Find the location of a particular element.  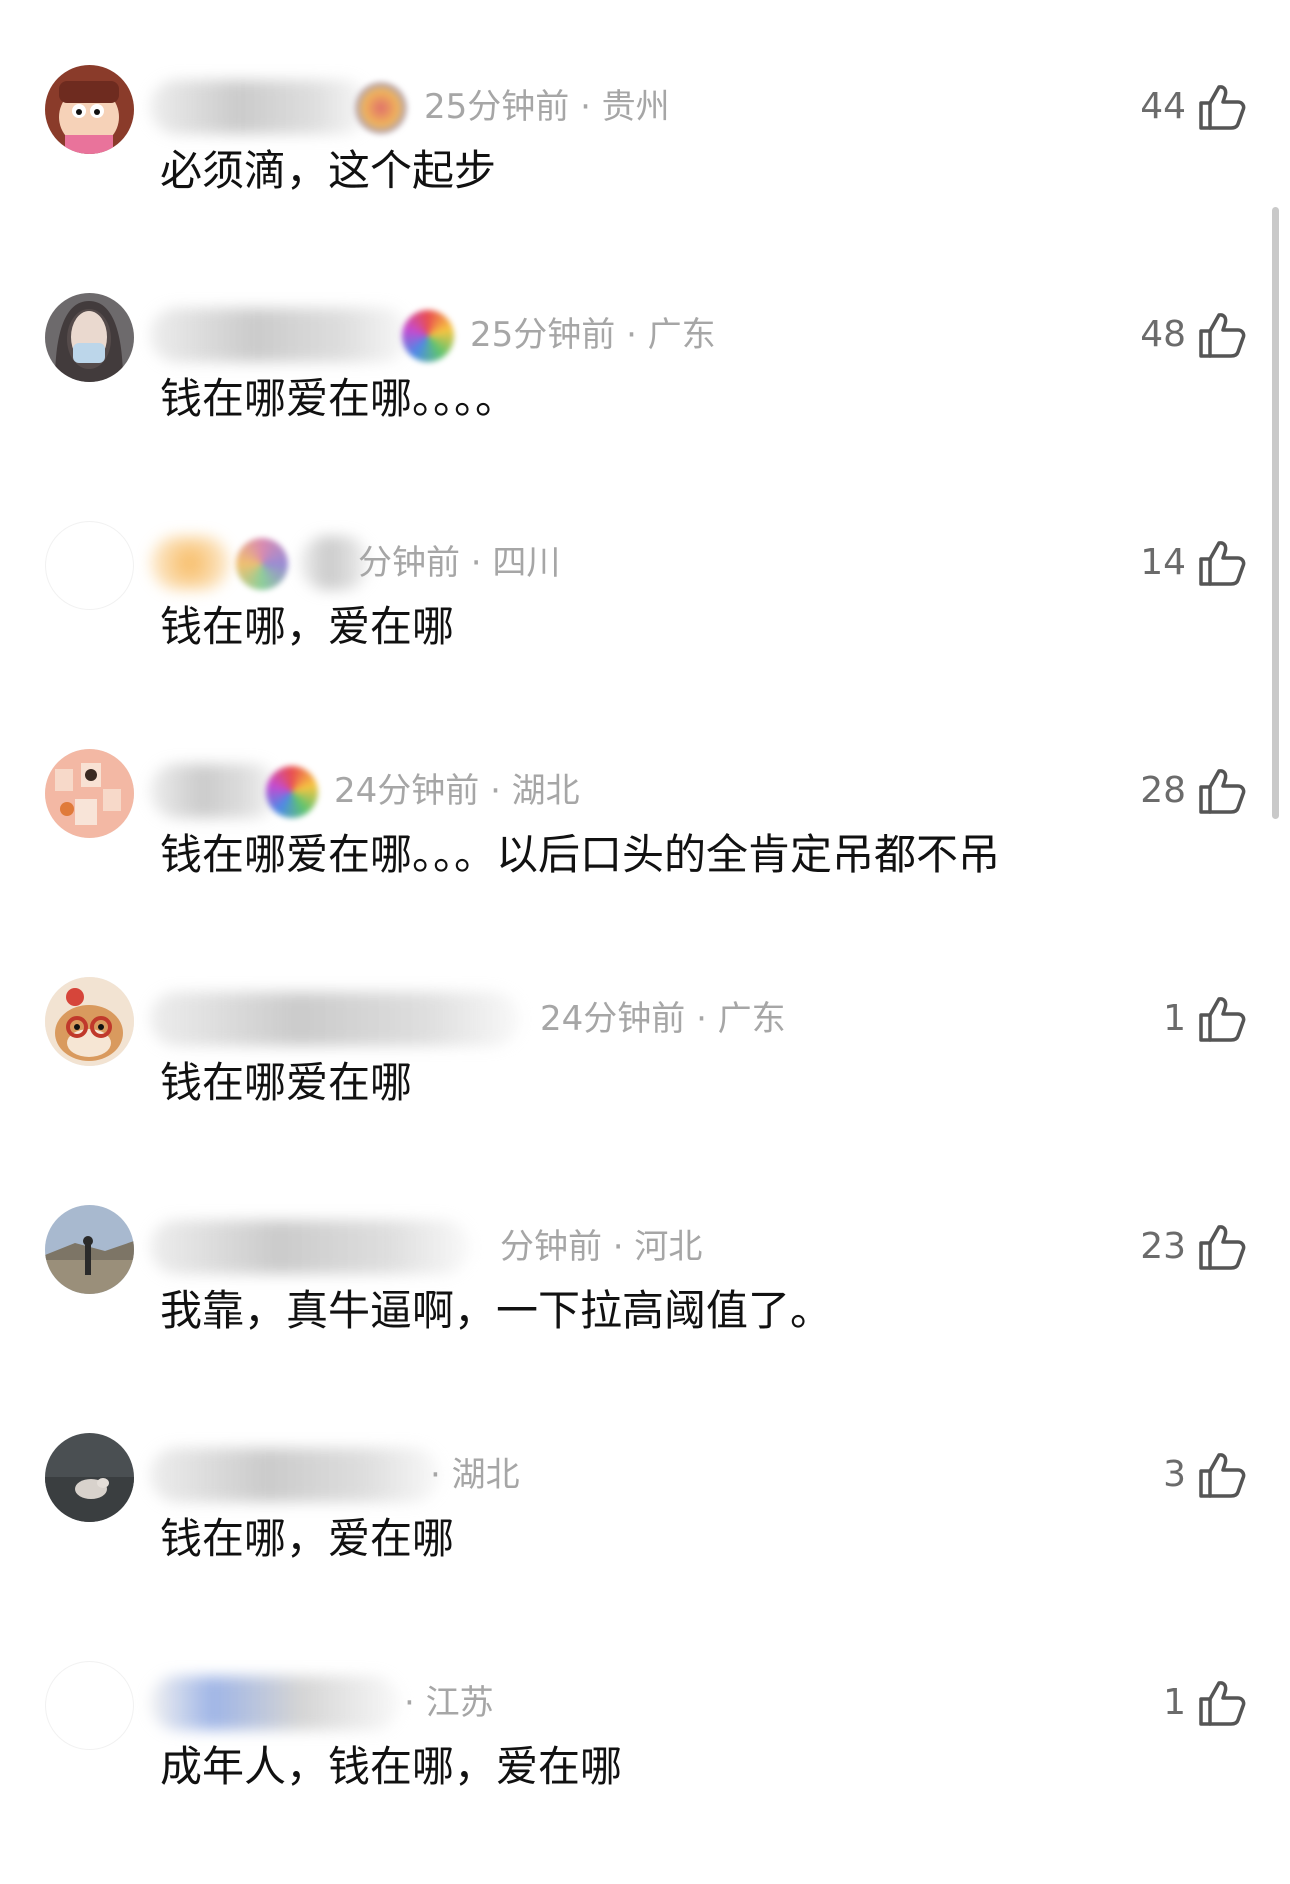

like-button: 23 is located at coordinates (1194, 1247).